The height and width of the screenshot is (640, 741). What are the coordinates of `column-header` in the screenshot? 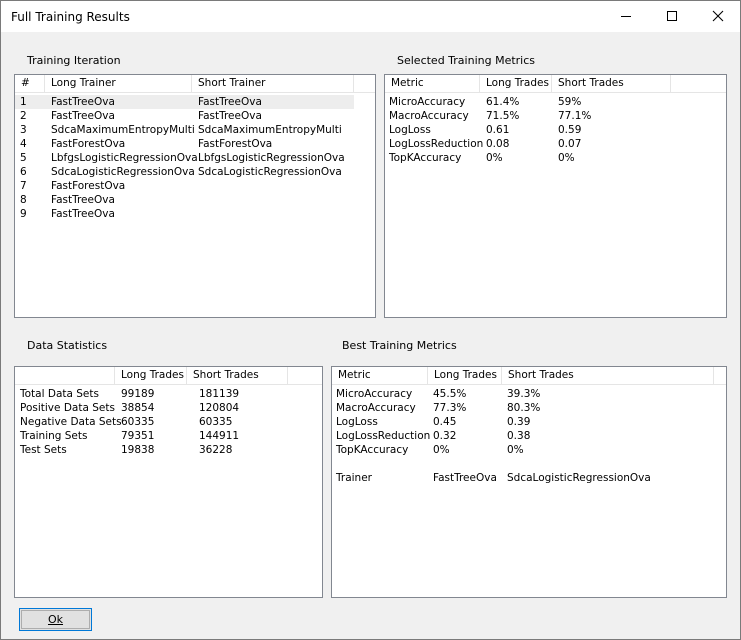 It's located at (65, 375).